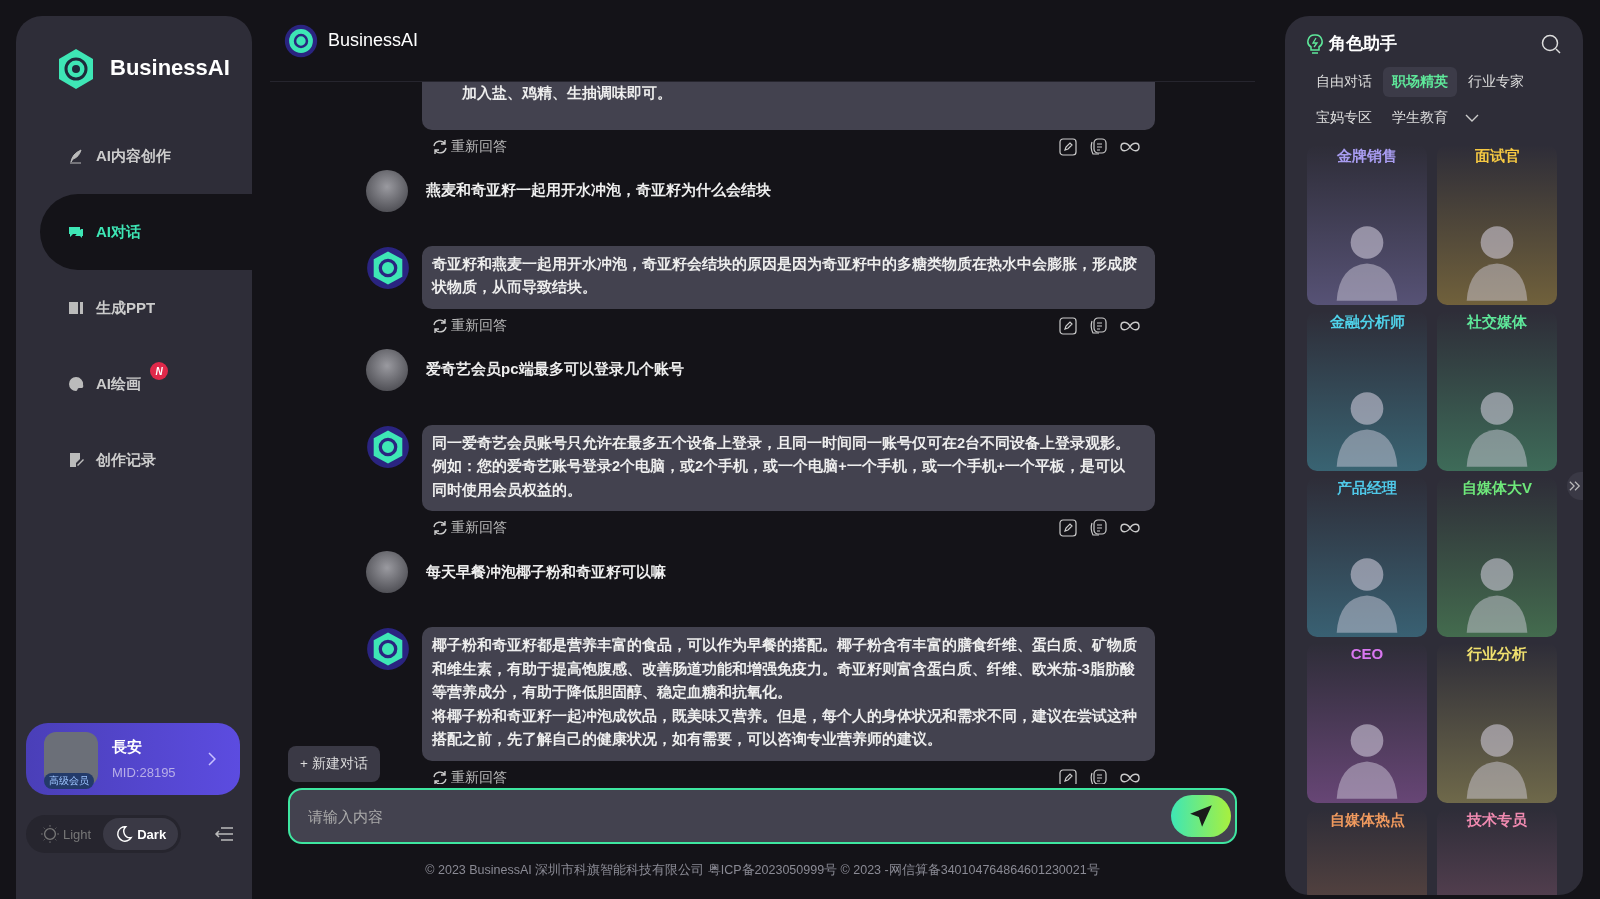 This screenshot has width=1600, height=899. Describe the element at coordinates (1420, 118) in the screenshot. I see `category-tab: 学生教育` at that location.